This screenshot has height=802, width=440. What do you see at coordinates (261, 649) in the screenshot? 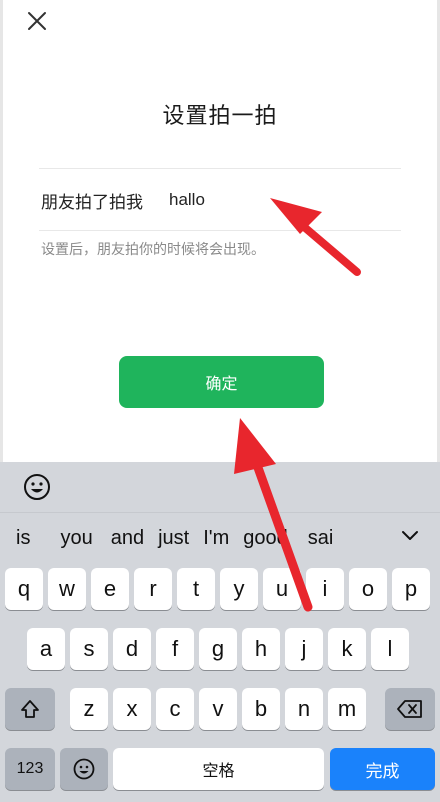
I see `key-h: h` at bounding box center [261, 649].